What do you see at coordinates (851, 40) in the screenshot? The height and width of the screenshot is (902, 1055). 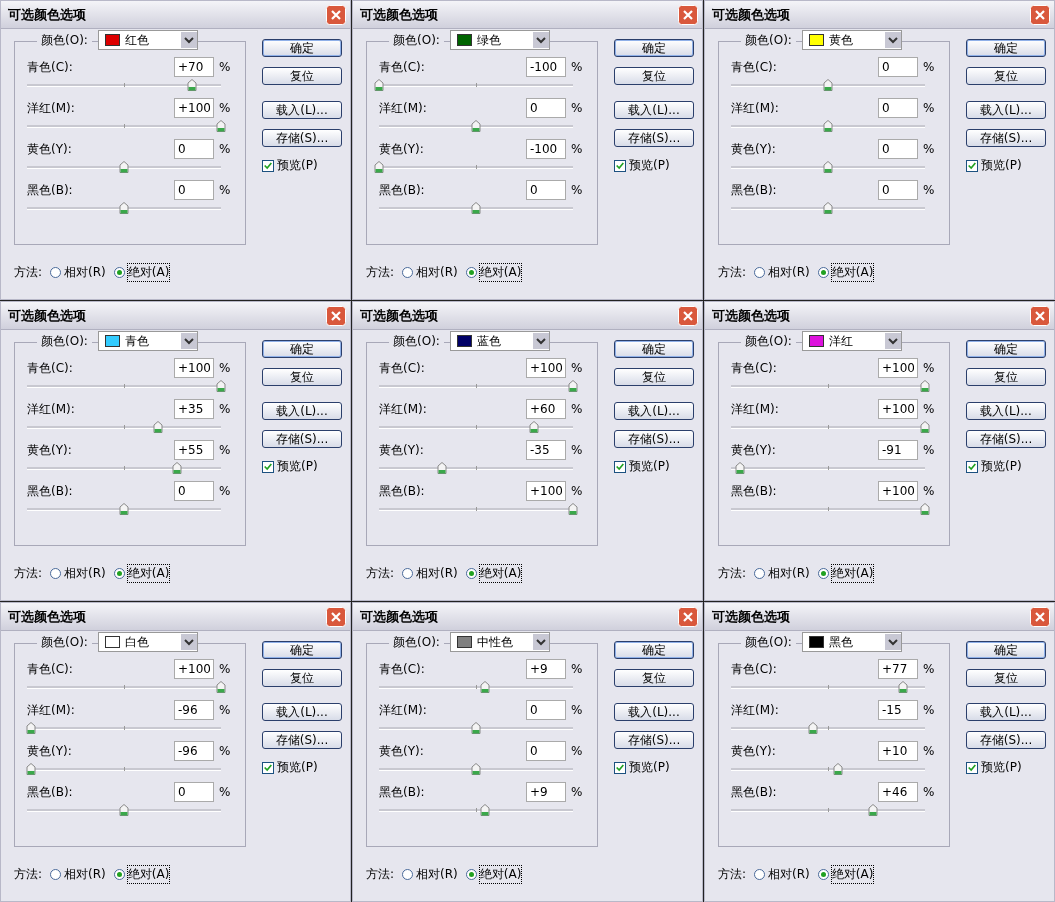 I see `color-dropdown: 黄色` at bounding box center [851, 40].